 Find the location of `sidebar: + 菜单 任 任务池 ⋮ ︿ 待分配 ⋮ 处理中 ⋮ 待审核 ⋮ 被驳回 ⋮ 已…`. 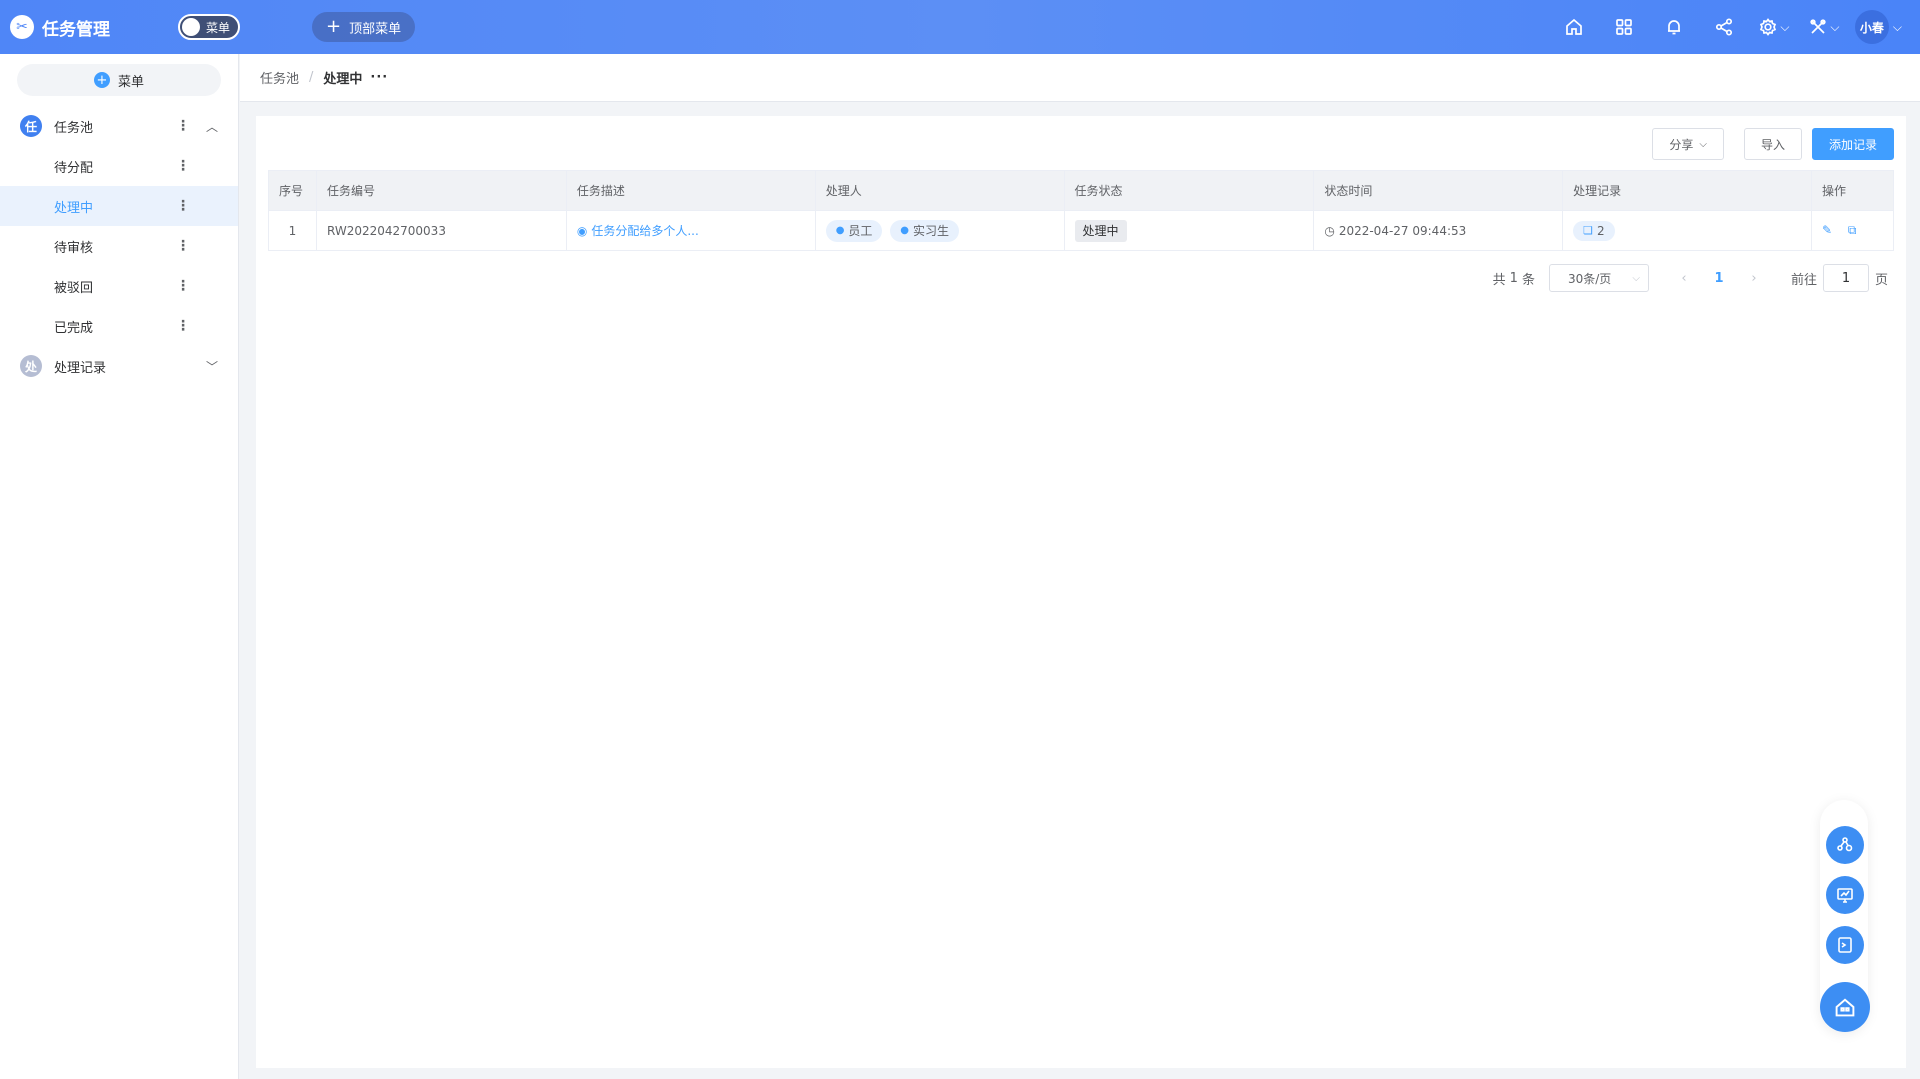

sidebar: + 菜单 任 任务池 ⋮ ︿ 待分配 ⋮ 处理中 ⋮ 待审核 ⋮ 被驳回 ⋮ 已… is located at coordinates (119, 566).